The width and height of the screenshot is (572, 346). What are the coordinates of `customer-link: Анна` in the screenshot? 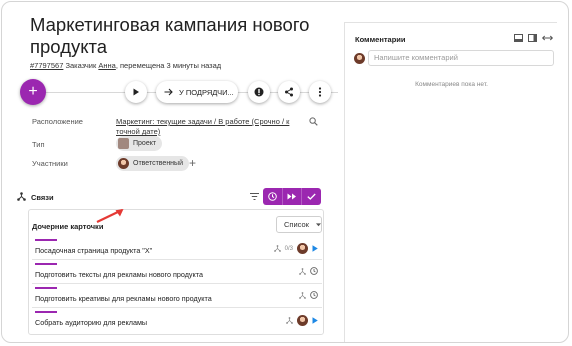 It's located at (106, 65).